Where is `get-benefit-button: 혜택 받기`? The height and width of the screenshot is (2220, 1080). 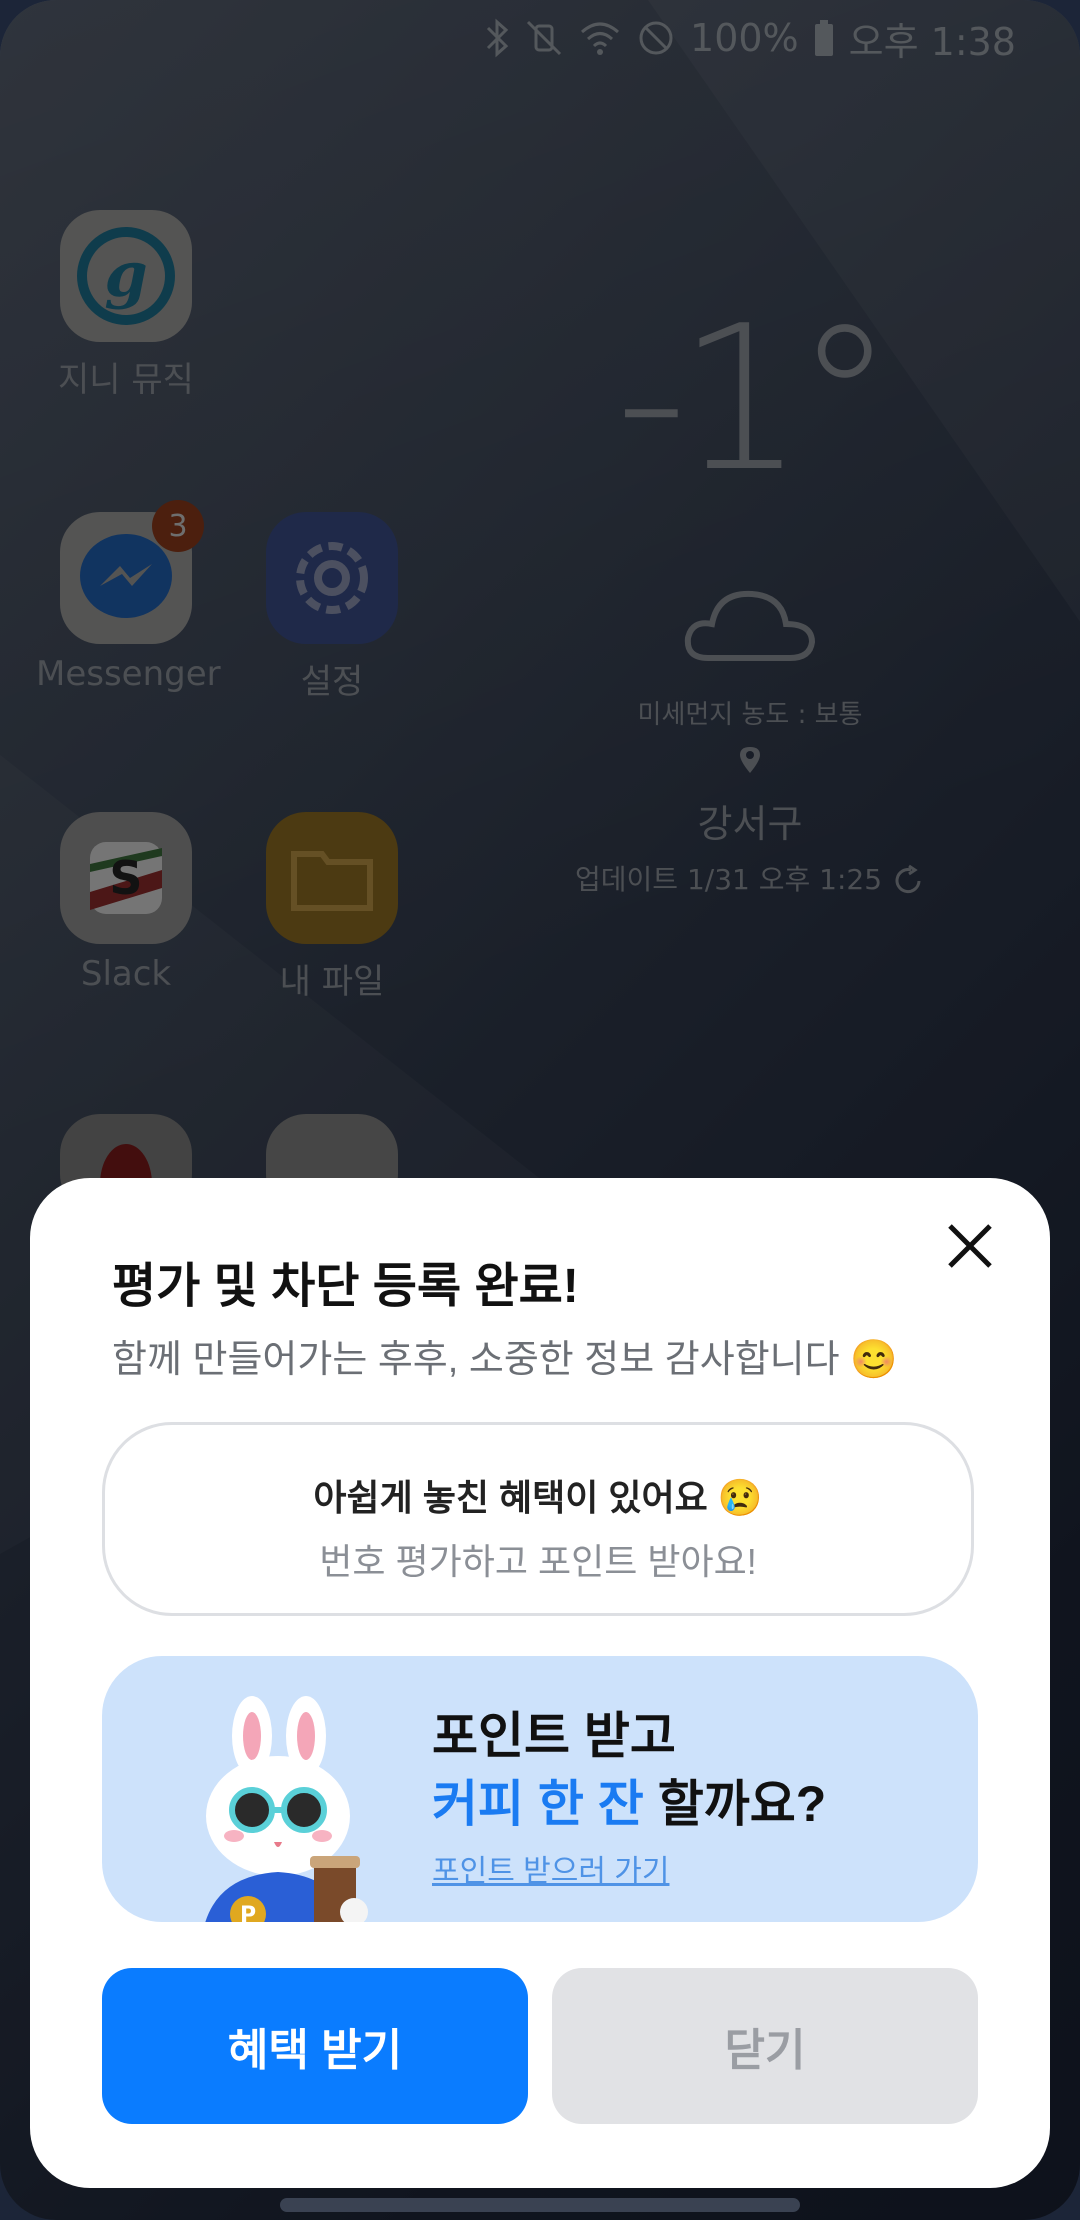
get-benefit-button: 혜택 받기 is located at coordinates (315, 2046).